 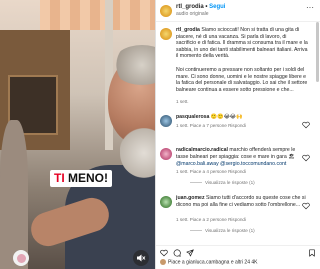 I want to click on audio-toggle-button, so click(x=141, y=258).